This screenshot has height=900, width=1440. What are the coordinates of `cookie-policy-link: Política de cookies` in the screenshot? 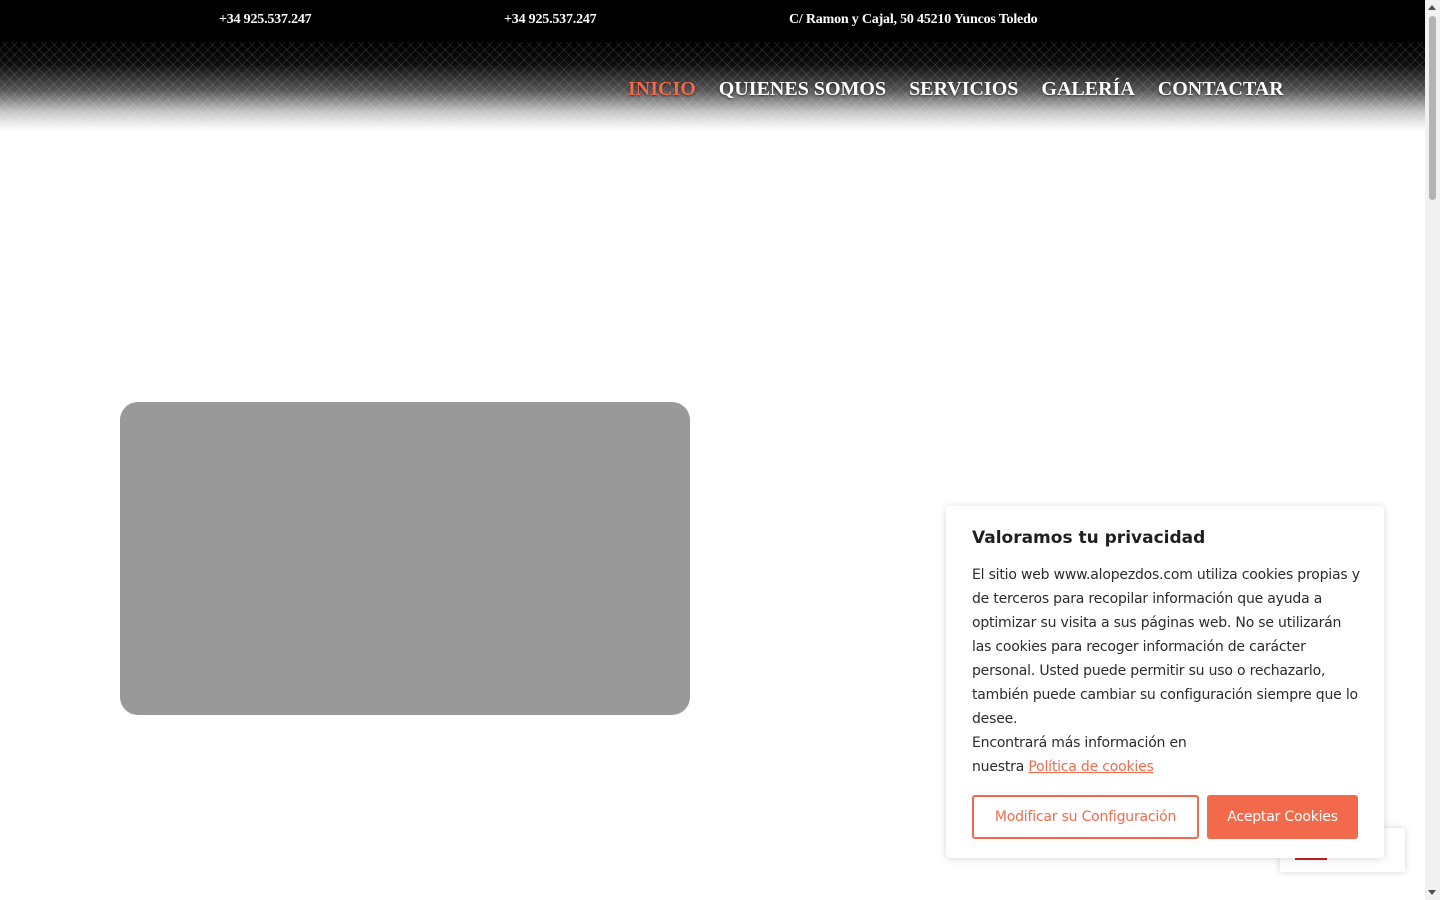 It's located at (1090, 767).